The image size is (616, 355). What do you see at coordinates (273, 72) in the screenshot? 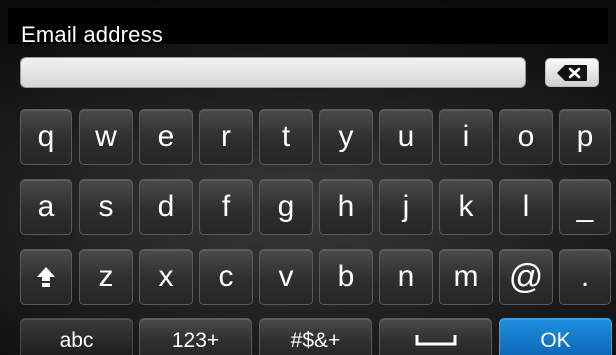
I see `email-field` at bounding box center [273, 72].